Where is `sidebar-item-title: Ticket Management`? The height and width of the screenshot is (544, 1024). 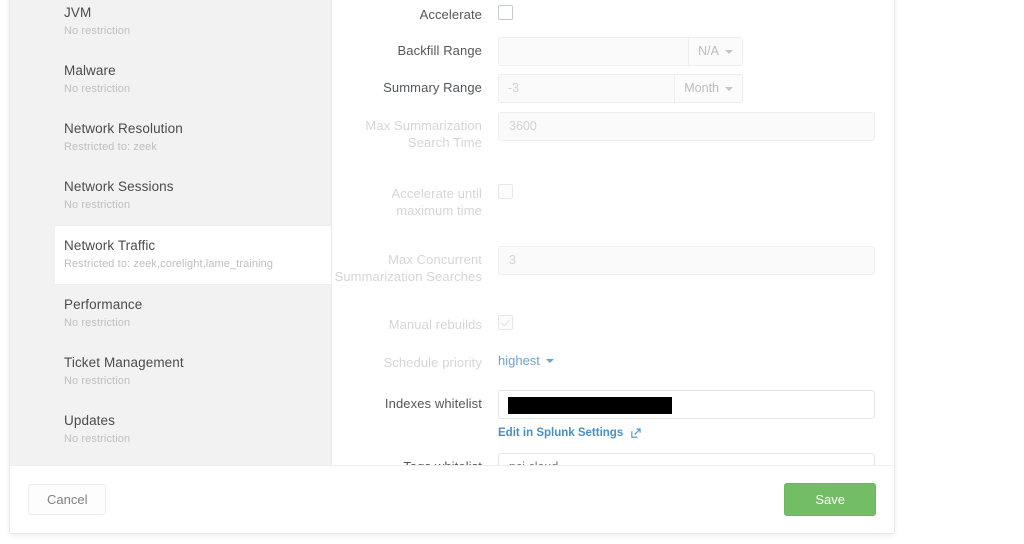 sidebar-item-title: Ticket Management is located at coordinates (124, 362).